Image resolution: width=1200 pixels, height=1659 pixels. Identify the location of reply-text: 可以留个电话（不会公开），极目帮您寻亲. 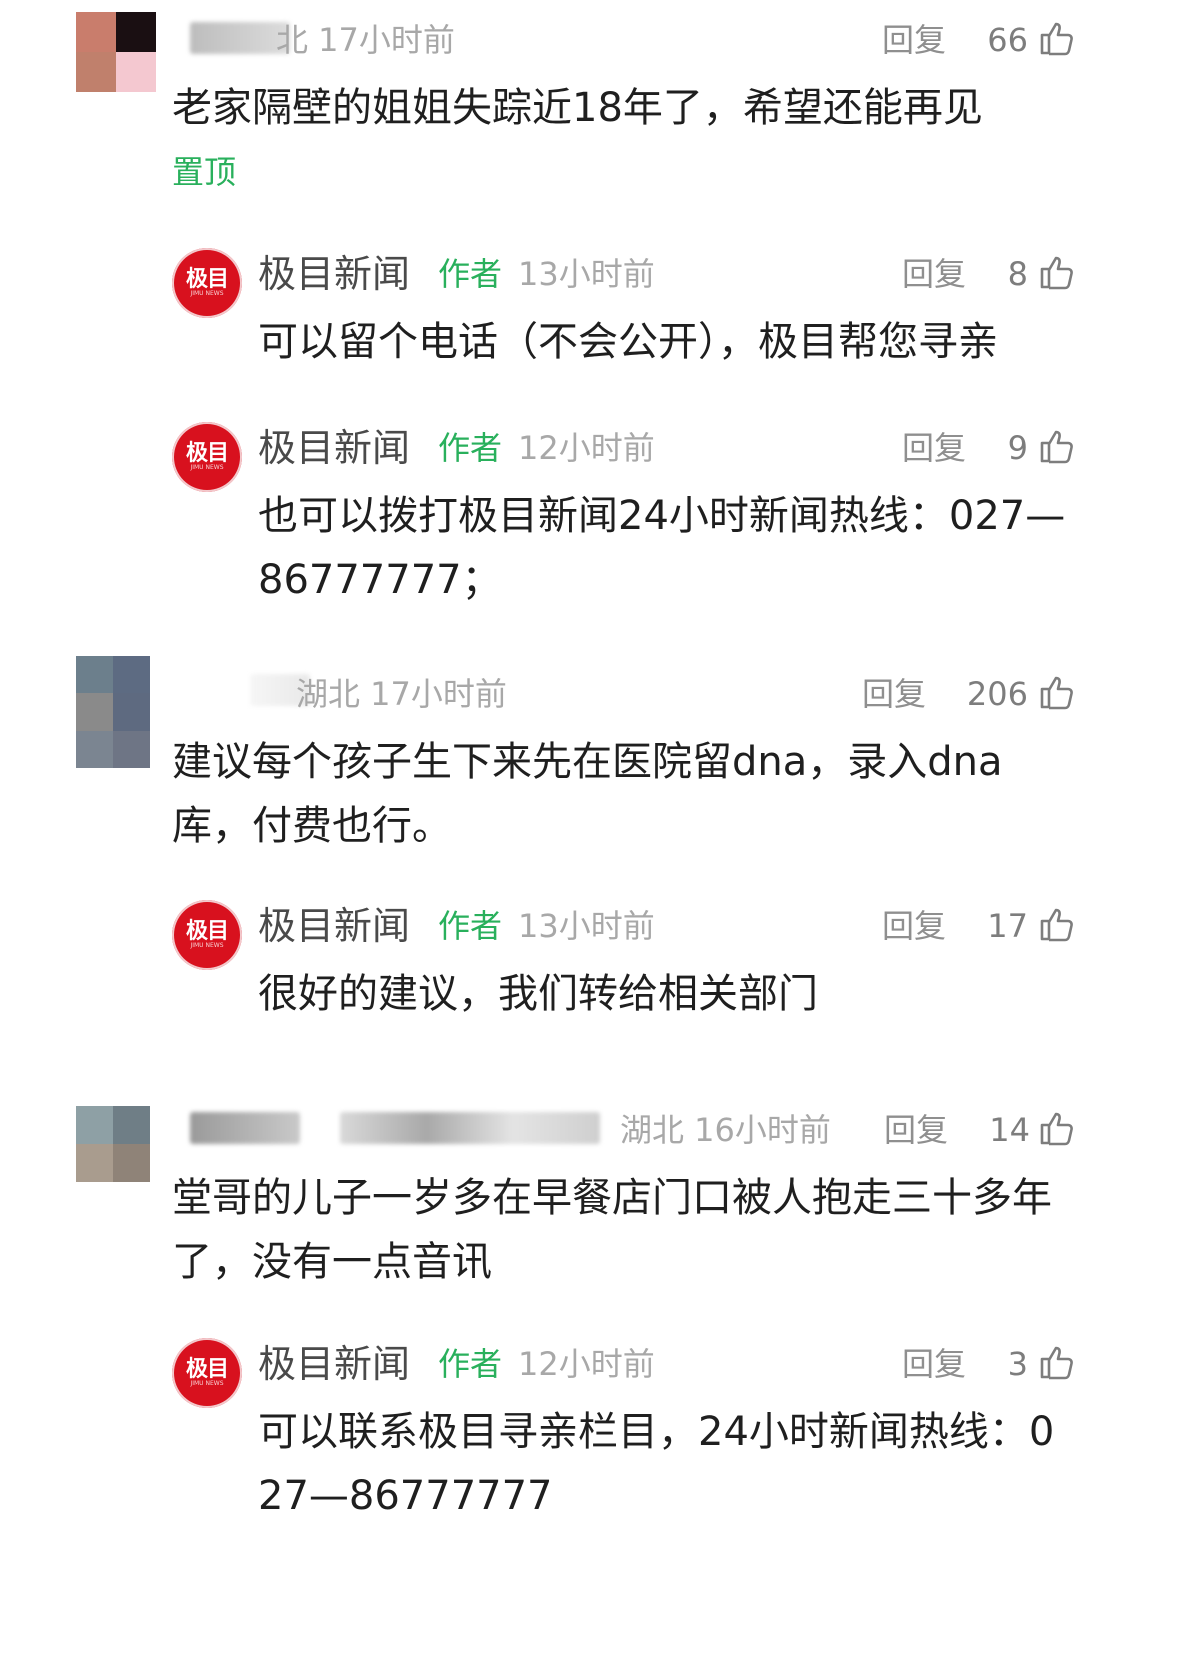
(628, 342).